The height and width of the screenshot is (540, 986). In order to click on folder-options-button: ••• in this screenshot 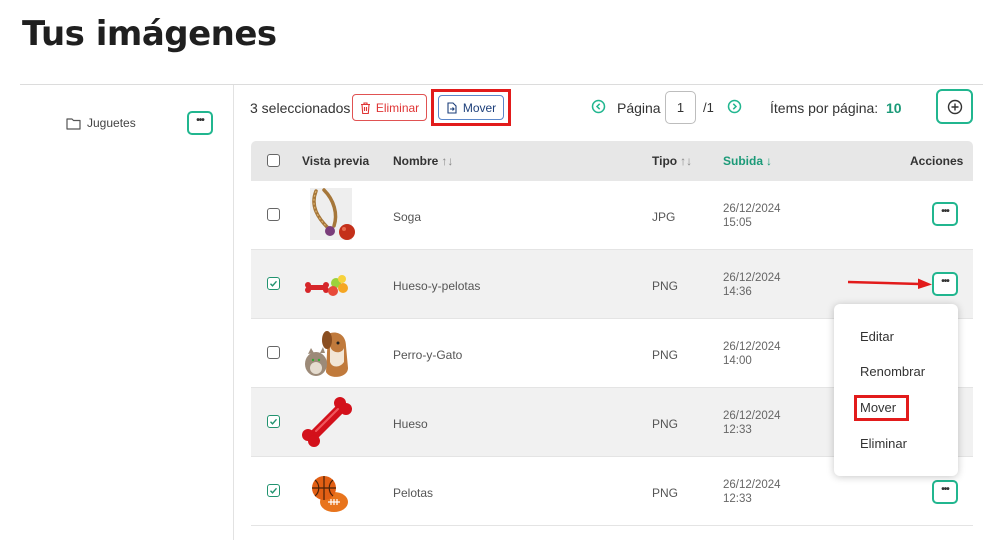, I will do `click(200, 123)`.